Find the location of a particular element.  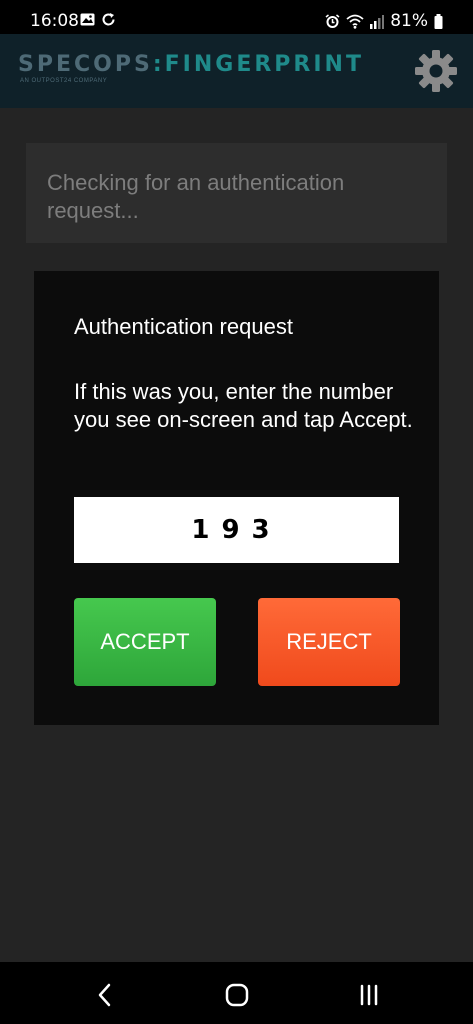

recents-button is located at coordinates (369, 995).